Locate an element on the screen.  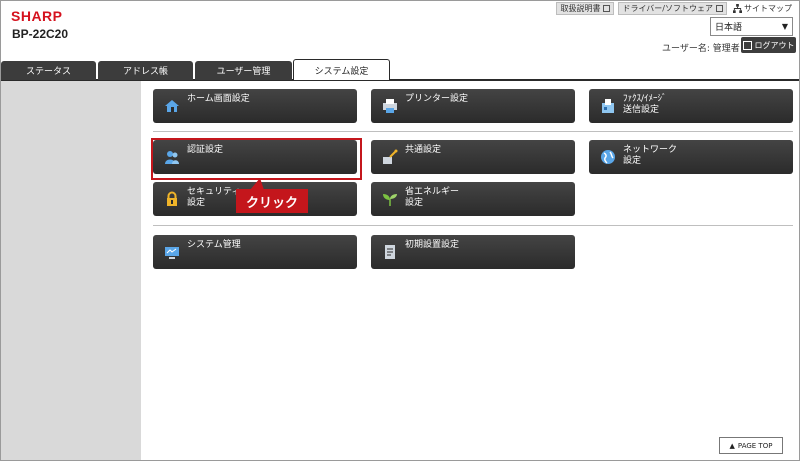
network-label-line2: 設定 is located at coordinates (632, 161).